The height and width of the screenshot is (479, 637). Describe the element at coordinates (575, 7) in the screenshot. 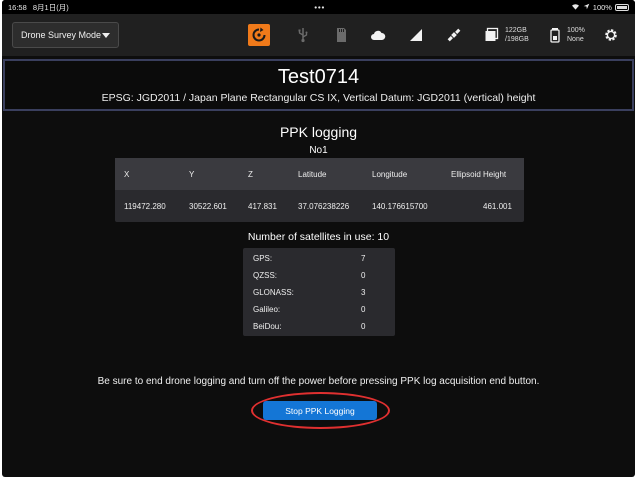

I see `wifi-icon` at that location.